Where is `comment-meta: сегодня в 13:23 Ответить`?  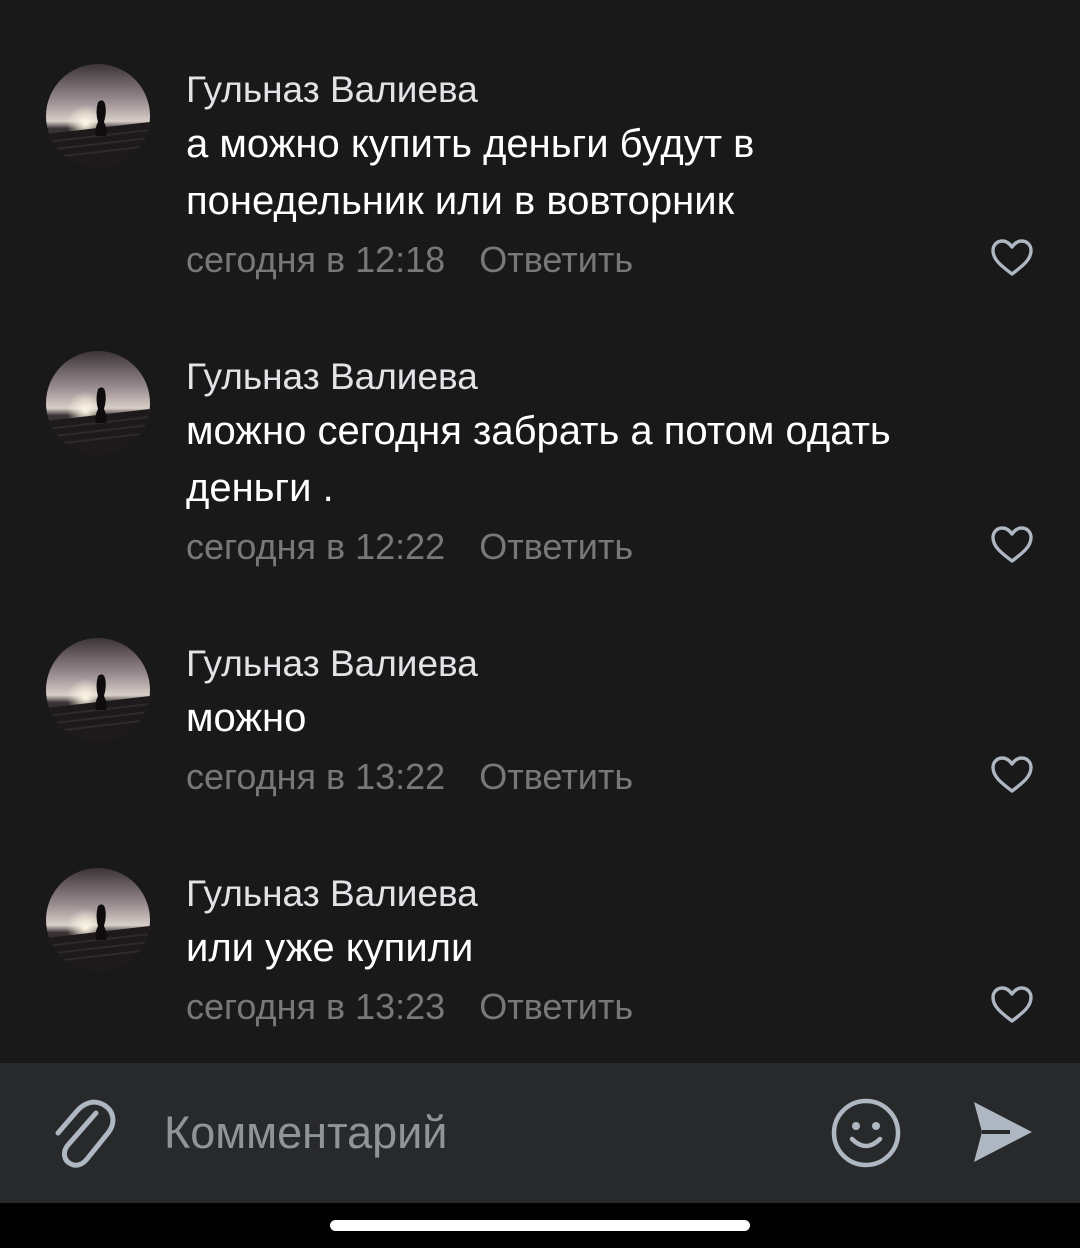
comment-meta: сегодня в 13:23 Ответить is located at coordinates (586, 1007).